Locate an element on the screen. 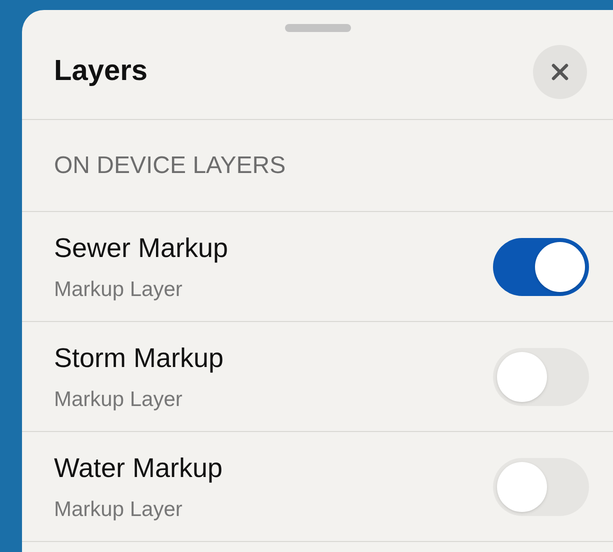 Image resolution: width=613 pixels, height=552 pixels. layer-name: Water Markup is located at coordinates (138, 468).